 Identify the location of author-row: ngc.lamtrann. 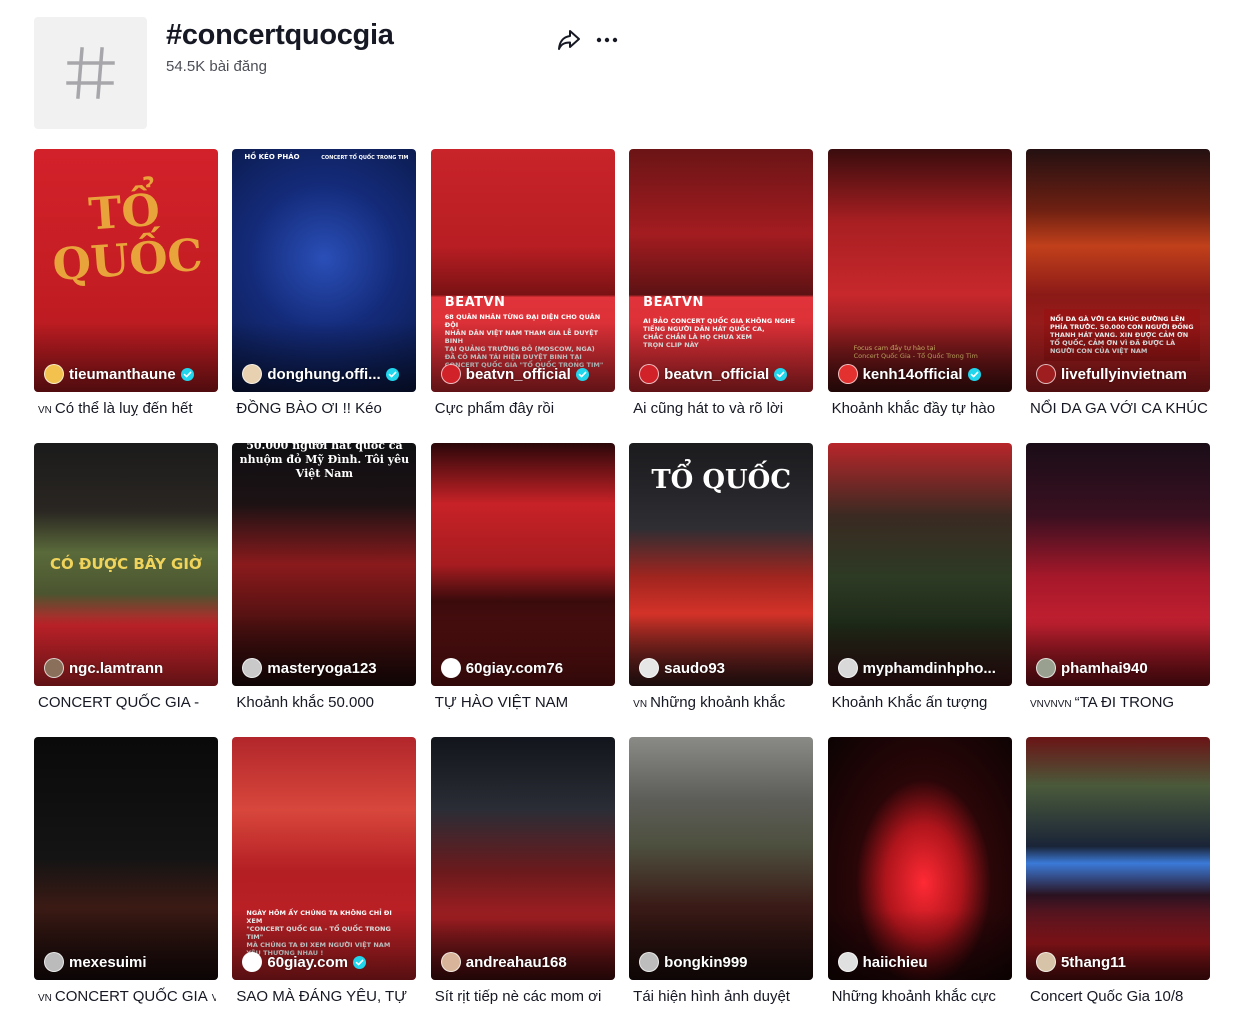
(127, 668).